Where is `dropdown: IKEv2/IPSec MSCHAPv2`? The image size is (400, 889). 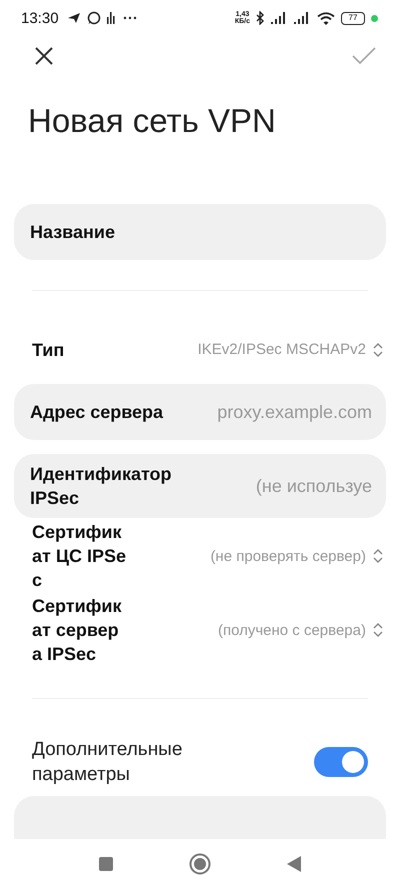
dropdown: IKEv2/IPSec MSCHAPv2 is located at coordinates (291, 349).